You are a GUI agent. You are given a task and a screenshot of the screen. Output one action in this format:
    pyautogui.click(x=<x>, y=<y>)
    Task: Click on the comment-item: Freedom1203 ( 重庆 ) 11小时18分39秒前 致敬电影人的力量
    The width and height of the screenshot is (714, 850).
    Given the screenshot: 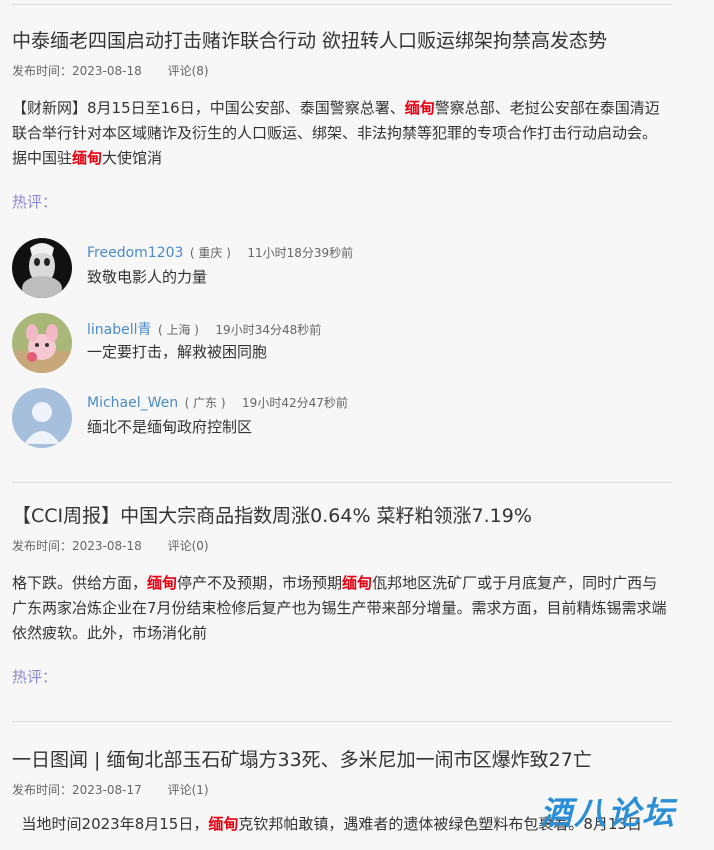 What is the action you would take?
    pyautogui.click(x=342, y=275)
    